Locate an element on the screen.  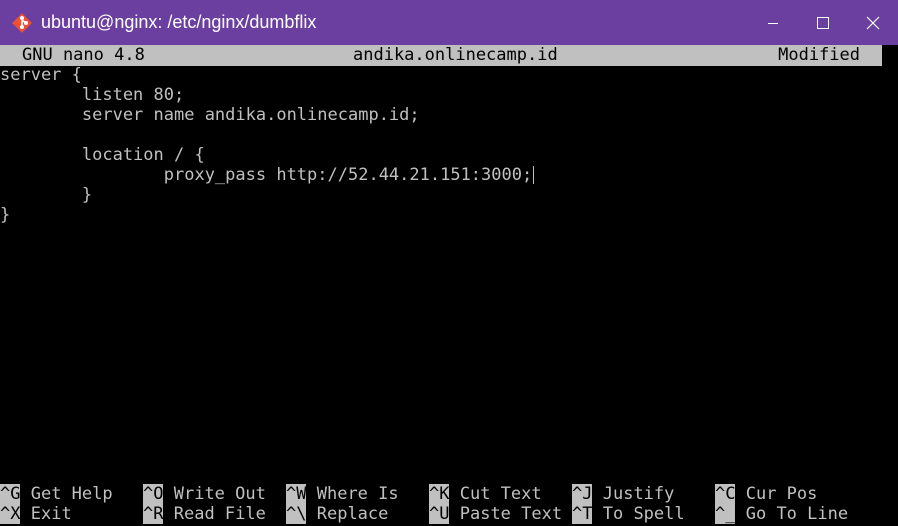
shortcut-label: Cur Pos is located at coordinates (781, 494).